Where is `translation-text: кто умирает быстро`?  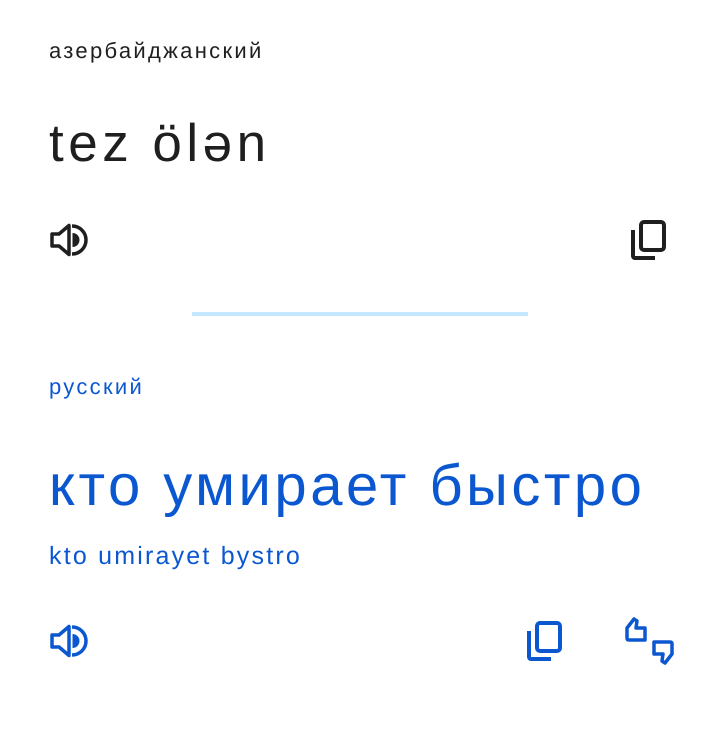 translation-text: кто умирает быстро is located at coordinates (347, 486).